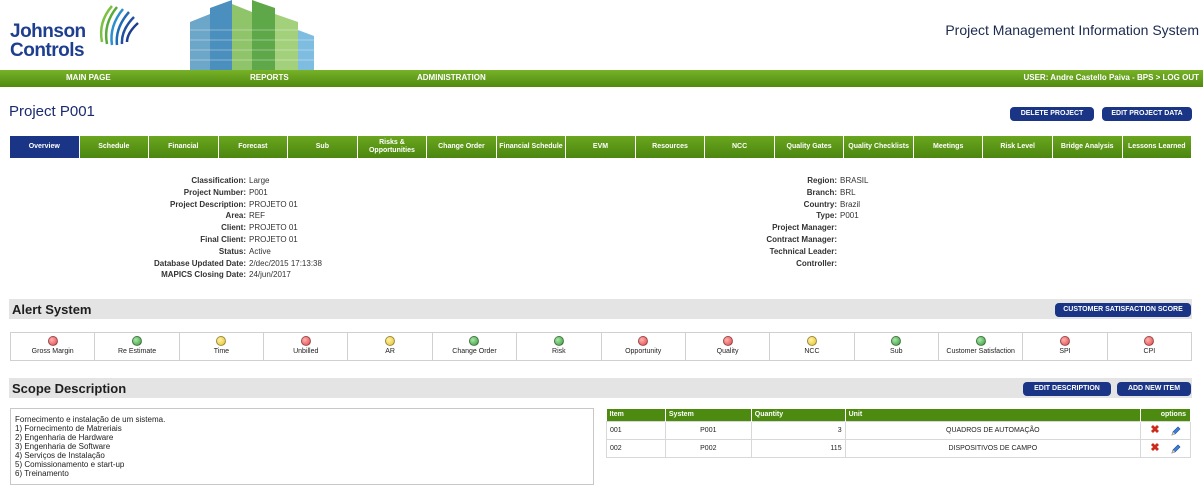 Image resolution: width=1203 pixels, height=499 pixels. I want to click on alert-label: Customer Satisfaction, so click(980, 351).